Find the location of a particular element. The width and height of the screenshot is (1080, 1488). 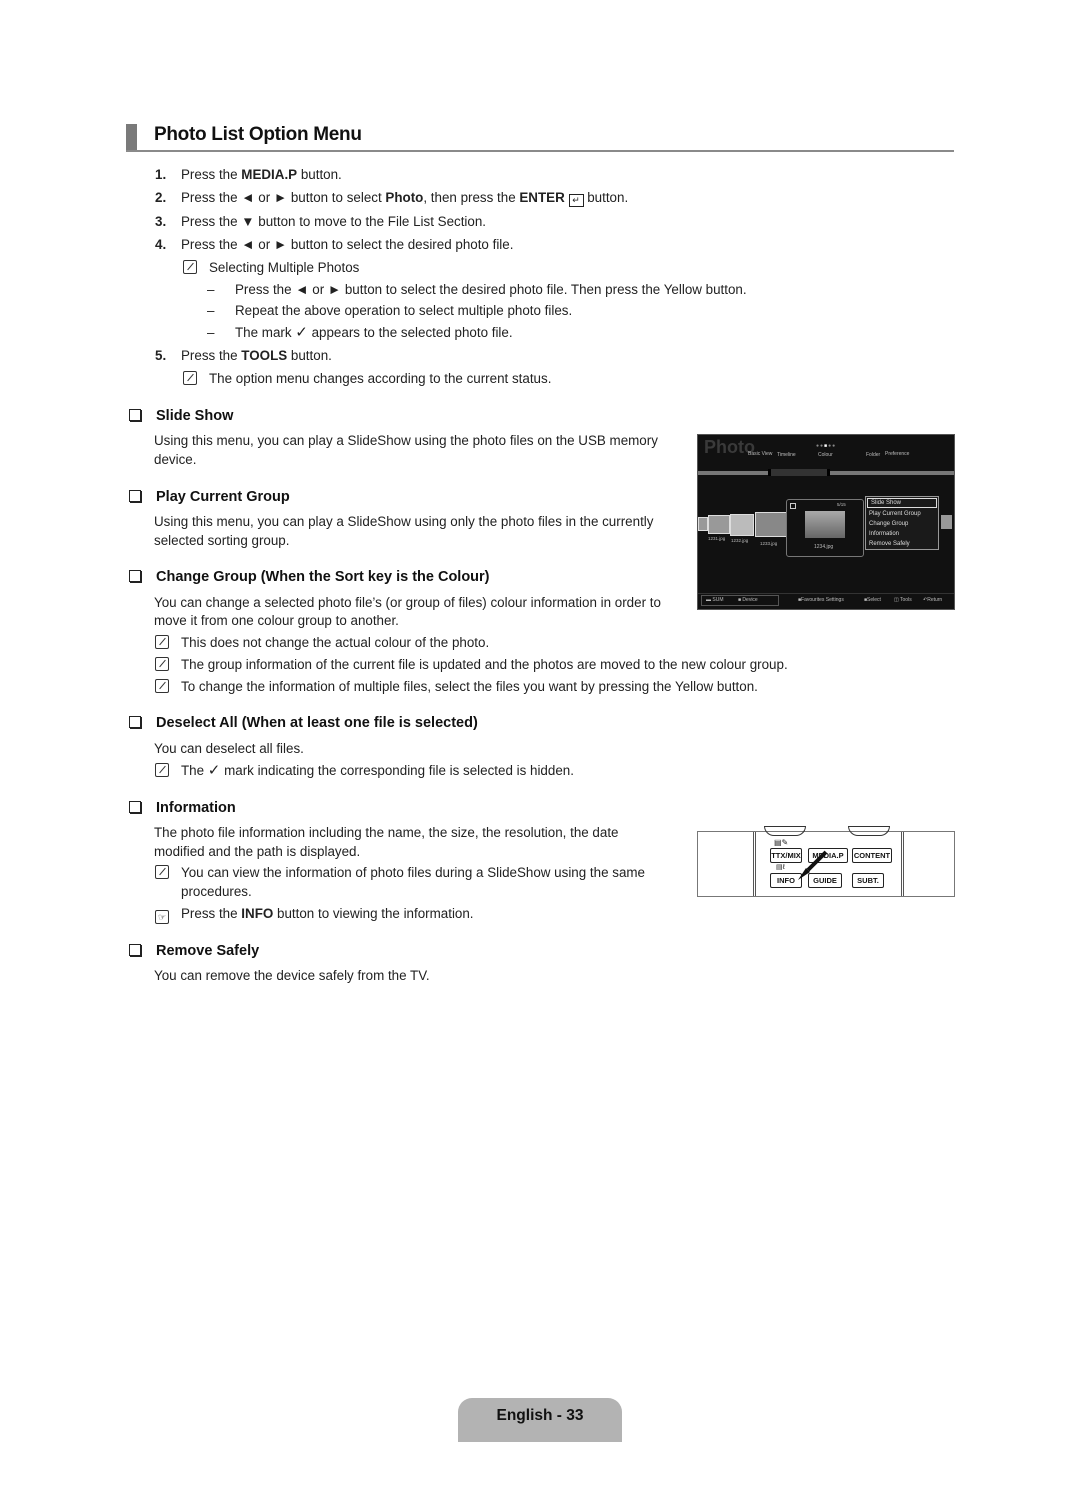

thumbnail-label: 1233.jpg is located at coordinates (769, 543).